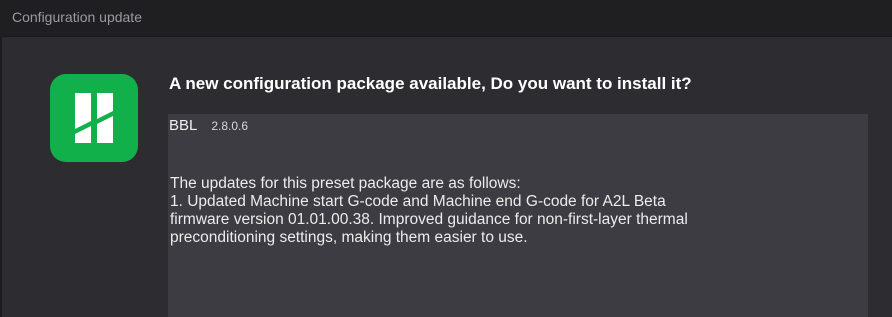 The image size is (892, 317). Describe the element at coordinates (446, 18) in the screenshot. I see `title-bar: Configuration update` at that location.